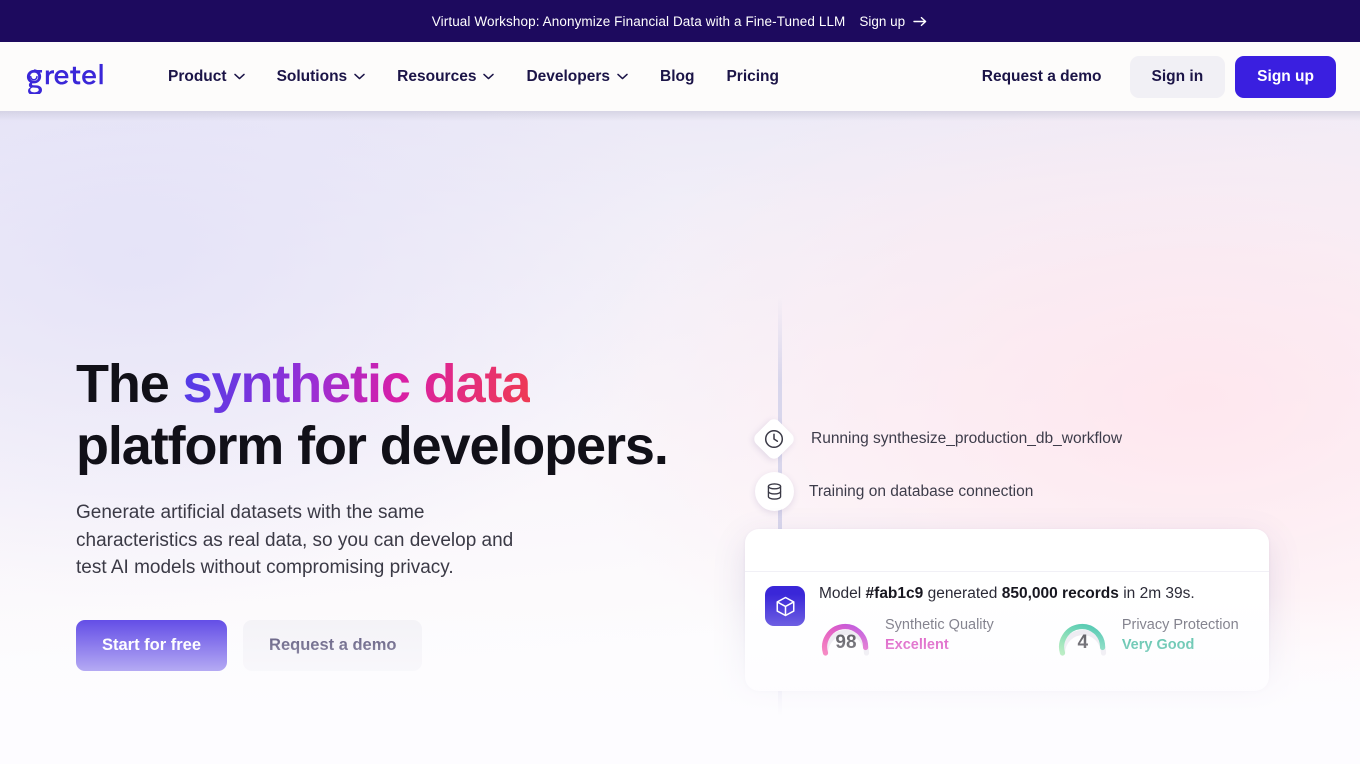 This screenshot has height=764, width=1360. What do you see at coordinates (312, 76) in the screenshot?
I see `nav-item-label: Solutions` at bounding box center [312, 76].